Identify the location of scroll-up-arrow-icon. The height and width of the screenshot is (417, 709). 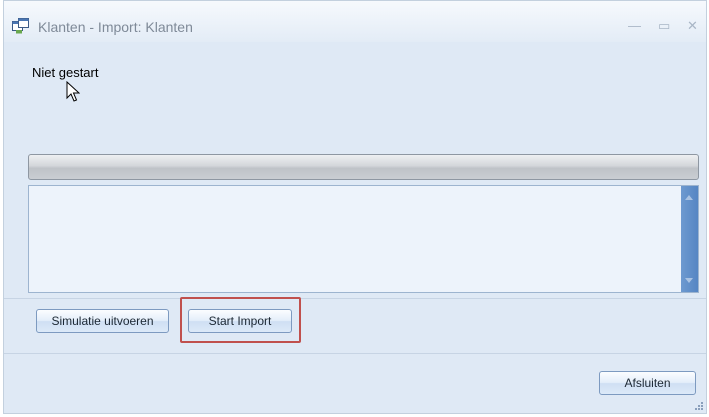
(689, 197).